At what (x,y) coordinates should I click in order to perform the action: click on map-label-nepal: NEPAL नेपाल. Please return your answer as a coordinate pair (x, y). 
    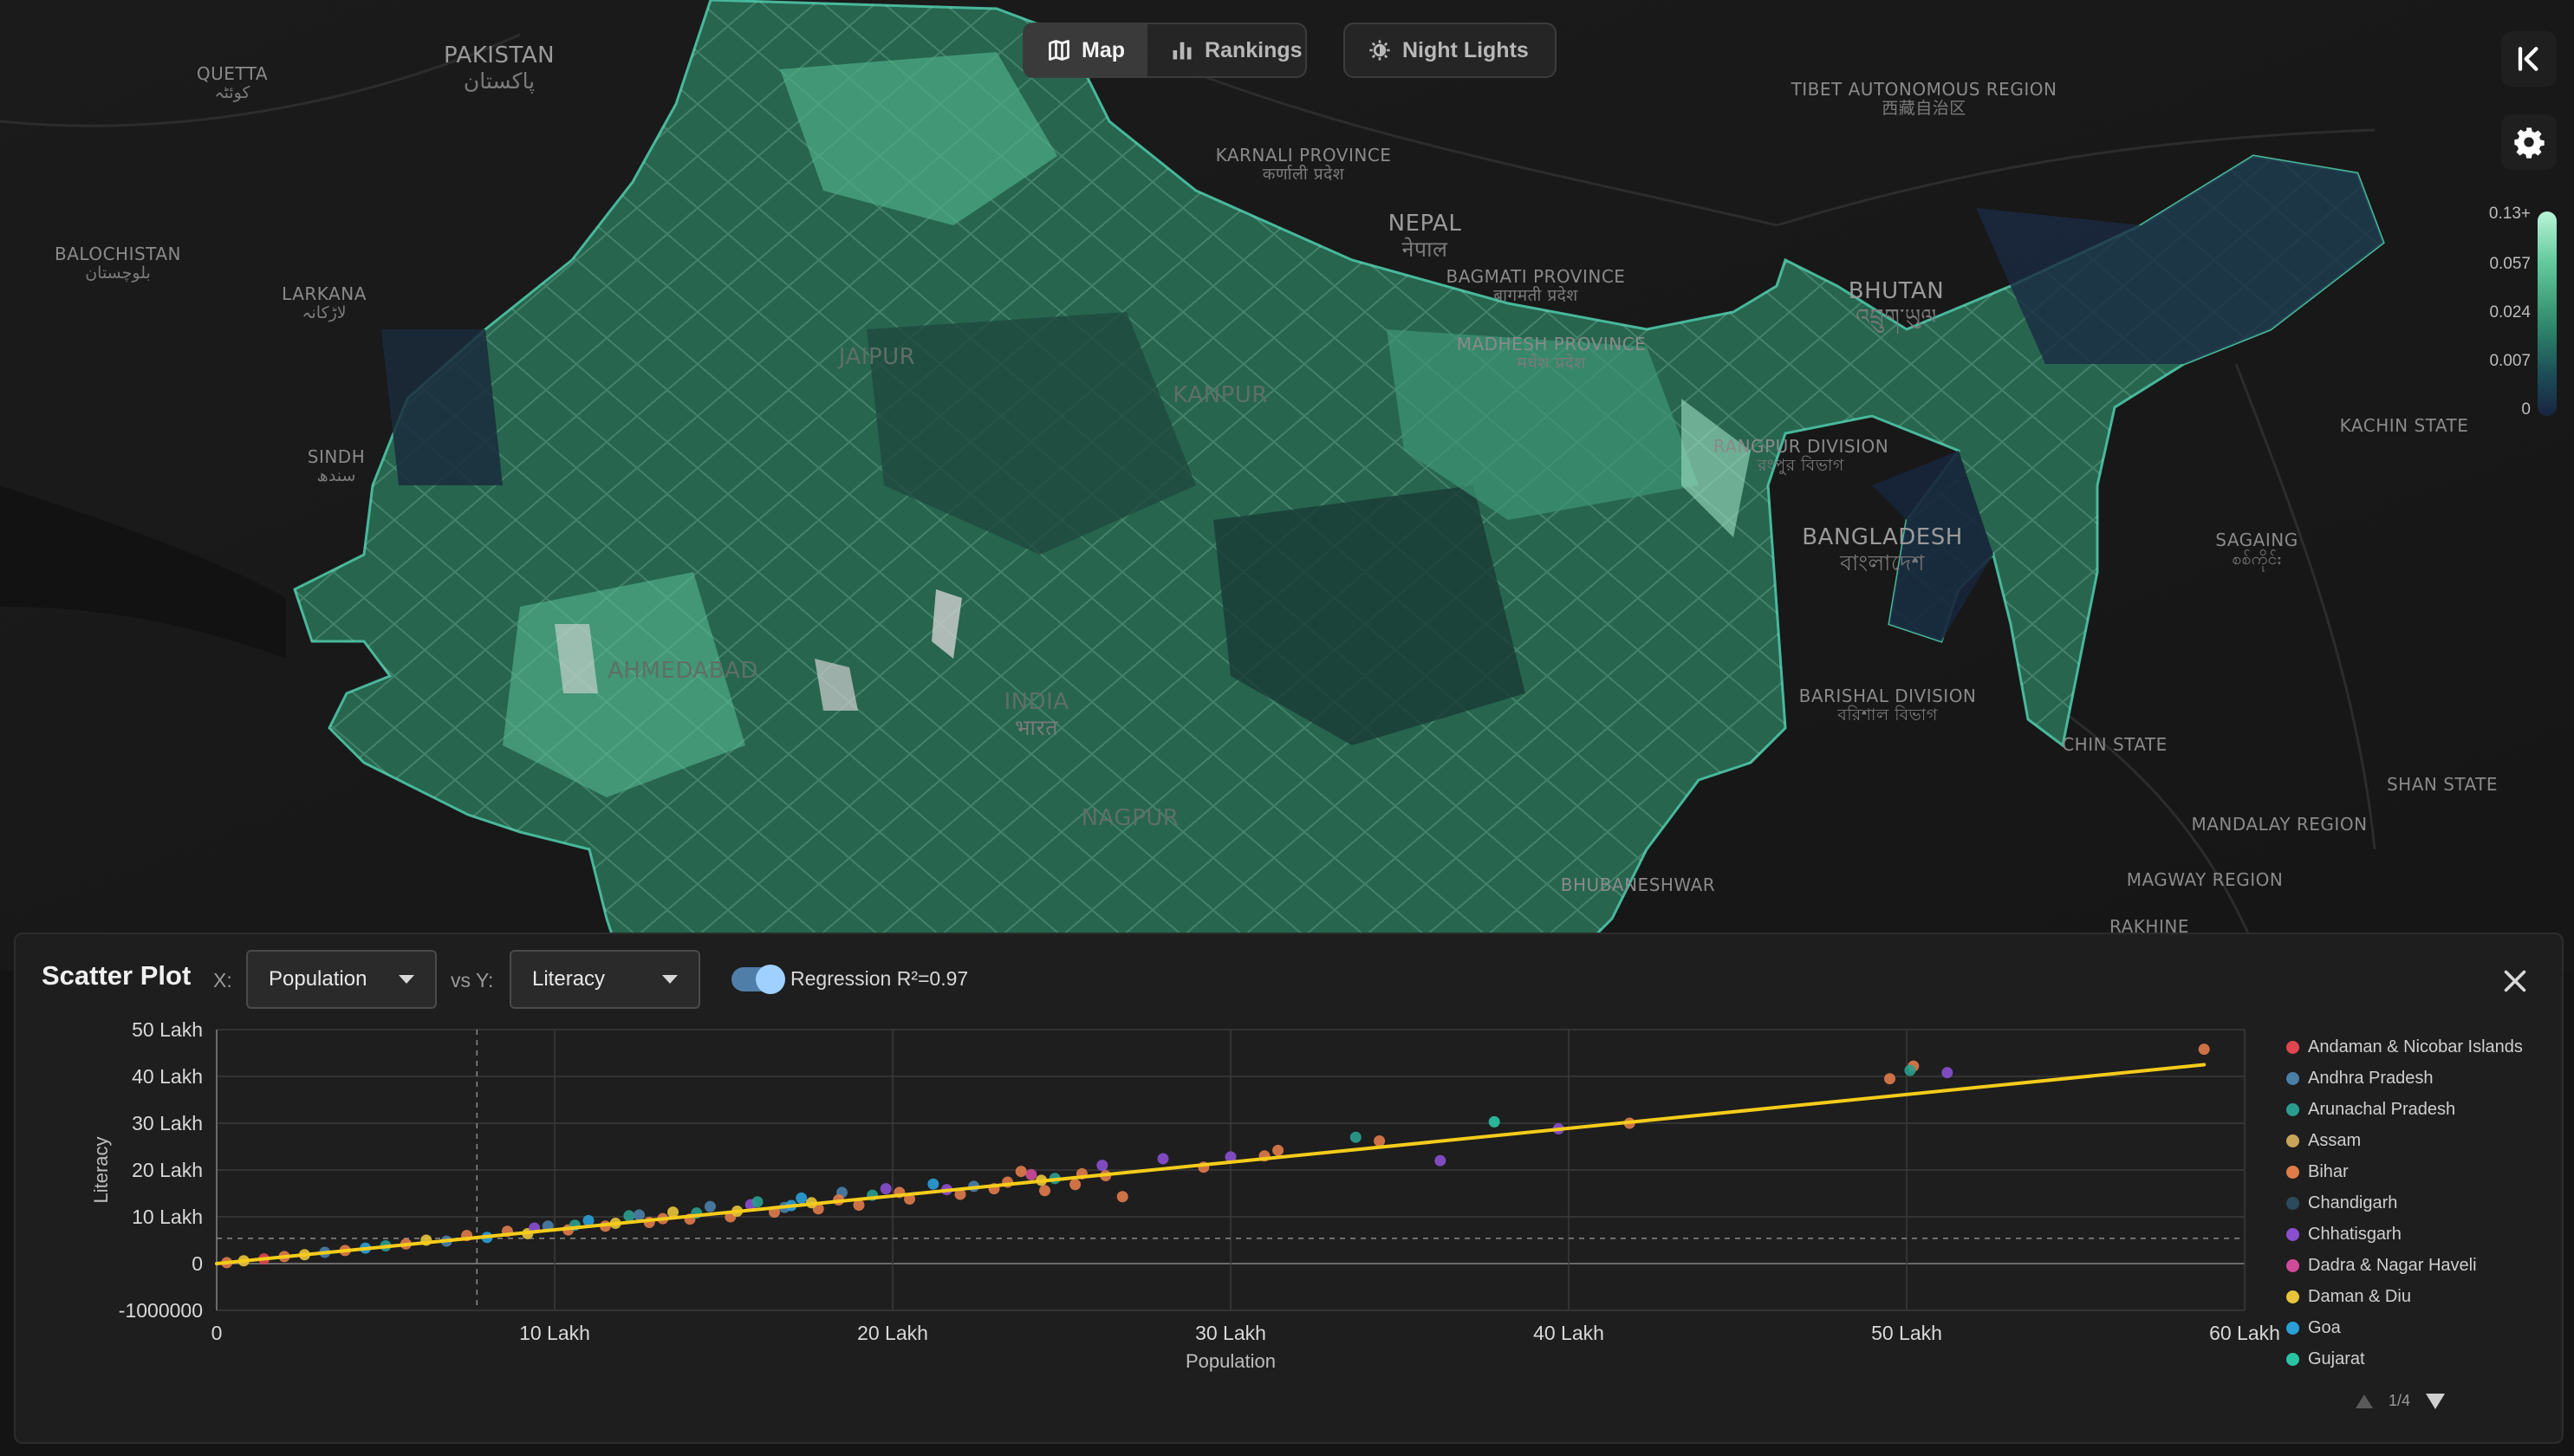
    Looking at the image, I should click on (1425, 236).